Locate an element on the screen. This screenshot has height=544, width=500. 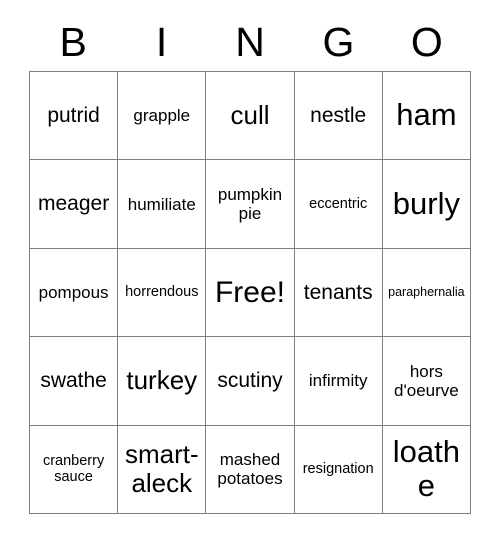
bingo-cell-label: pumpkin pie is located at coordinates (250, 204).